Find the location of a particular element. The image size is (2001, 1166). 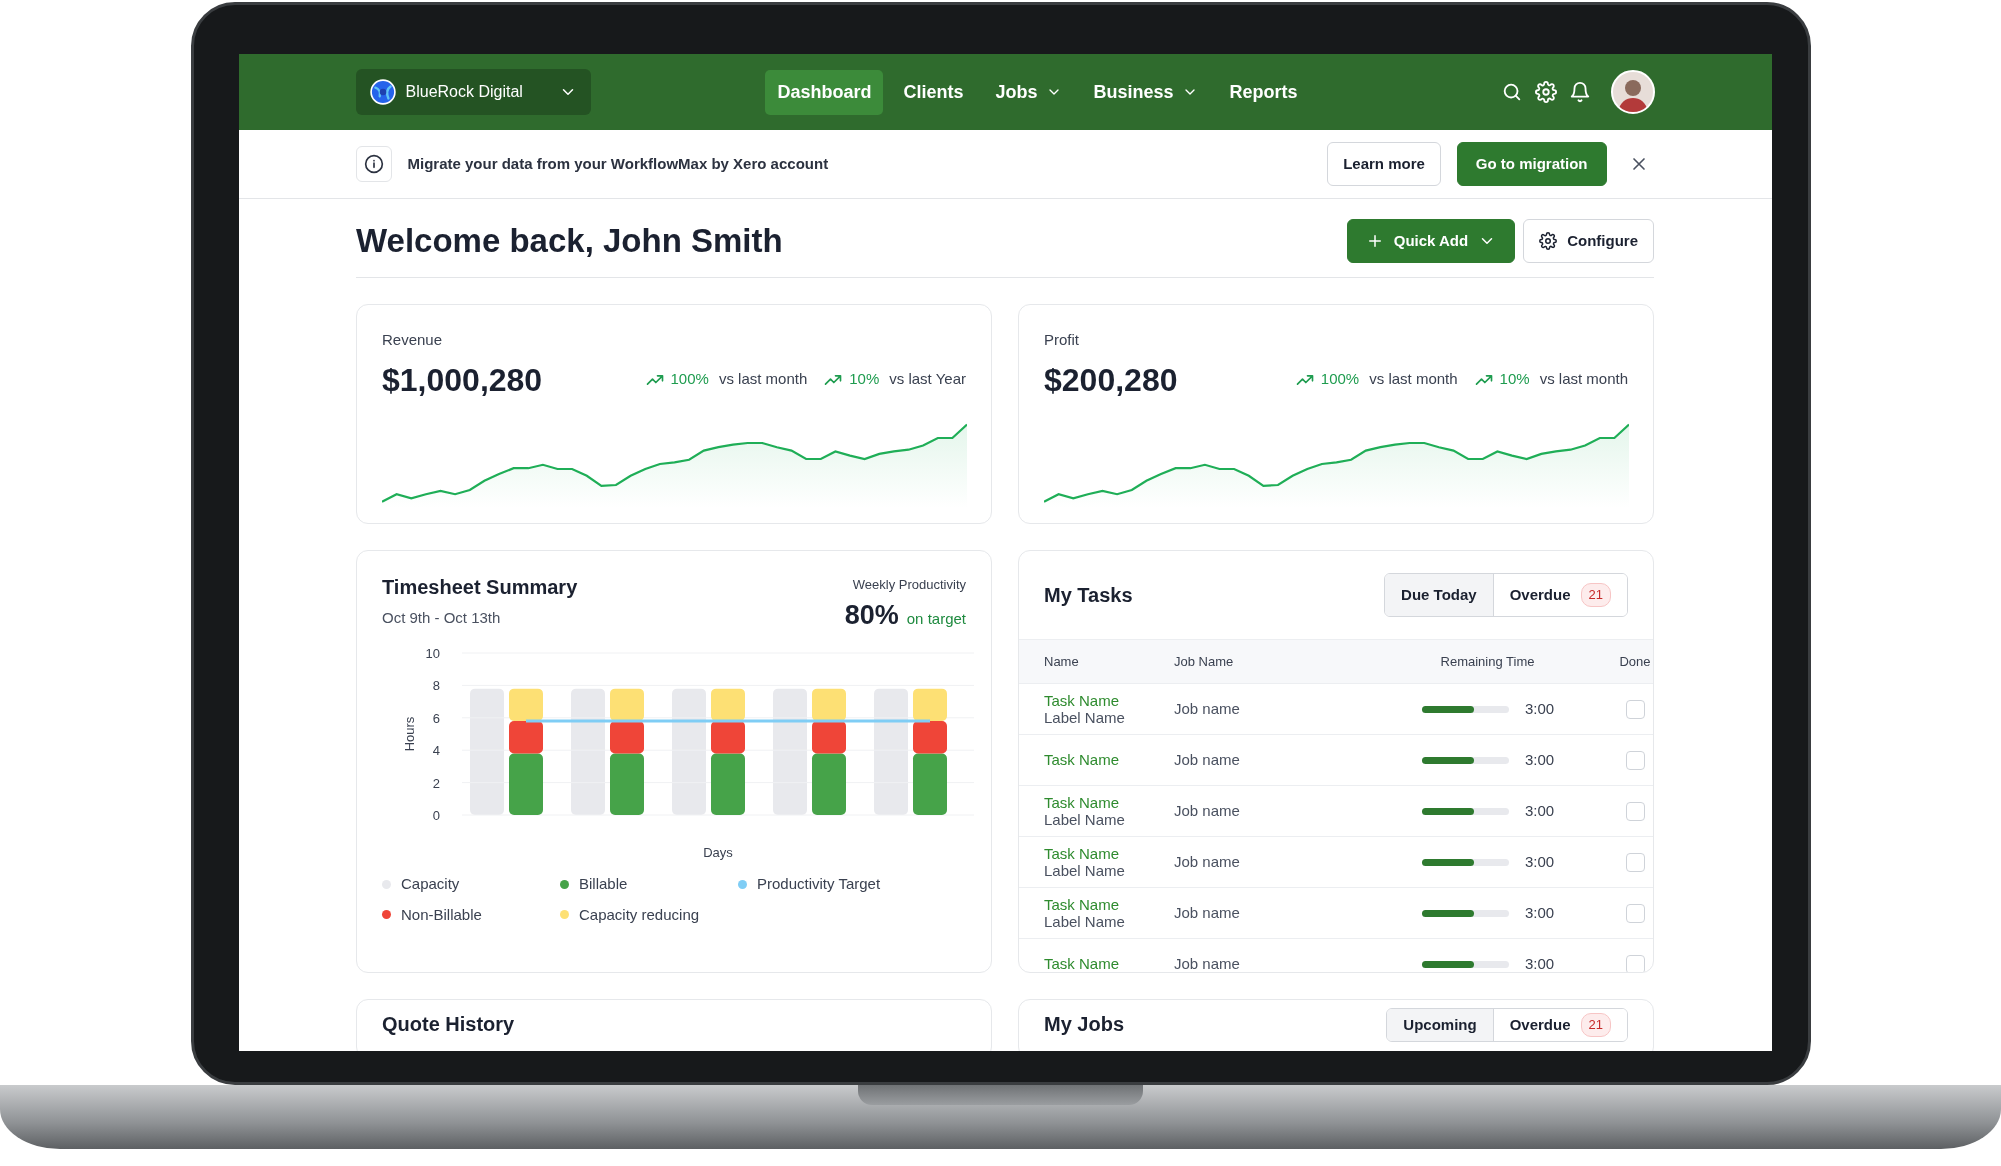

nav-link: Jobs is located at coordinates (1028, 92).